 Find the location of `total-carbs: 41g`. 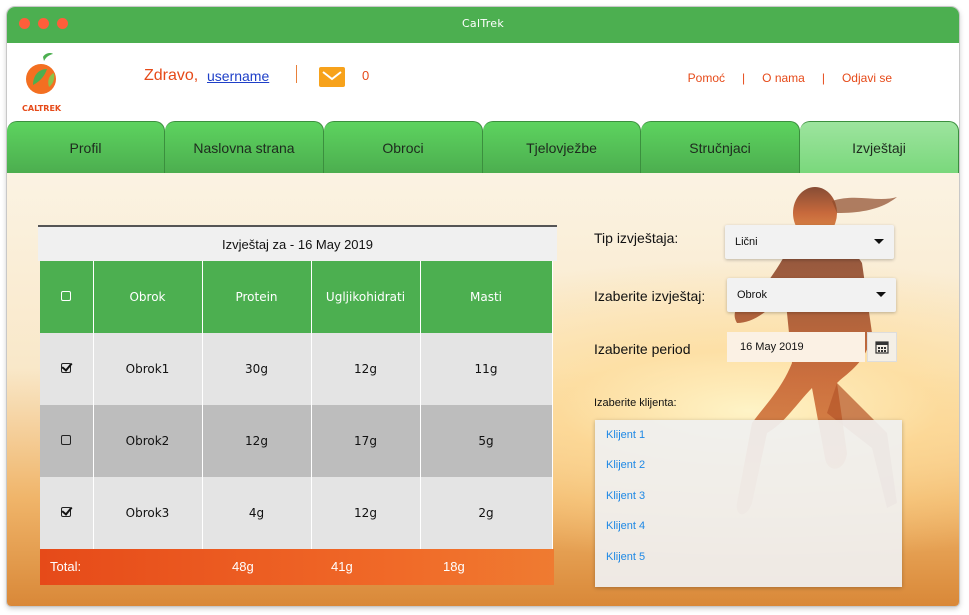

total-carbs: 41g is located at coordinates (342, 566).